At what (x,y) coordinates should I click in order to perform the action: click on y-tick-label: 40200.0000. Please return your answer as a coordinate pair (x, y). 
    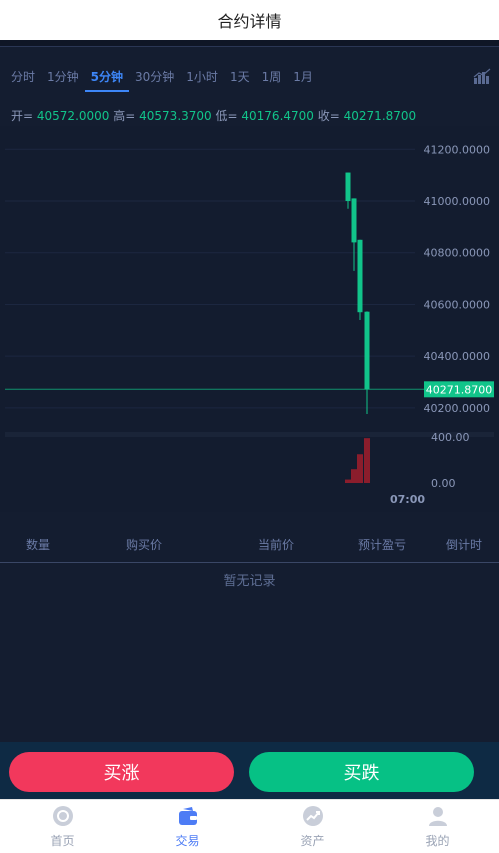
    Looking at the image, I should click on (457, 408).